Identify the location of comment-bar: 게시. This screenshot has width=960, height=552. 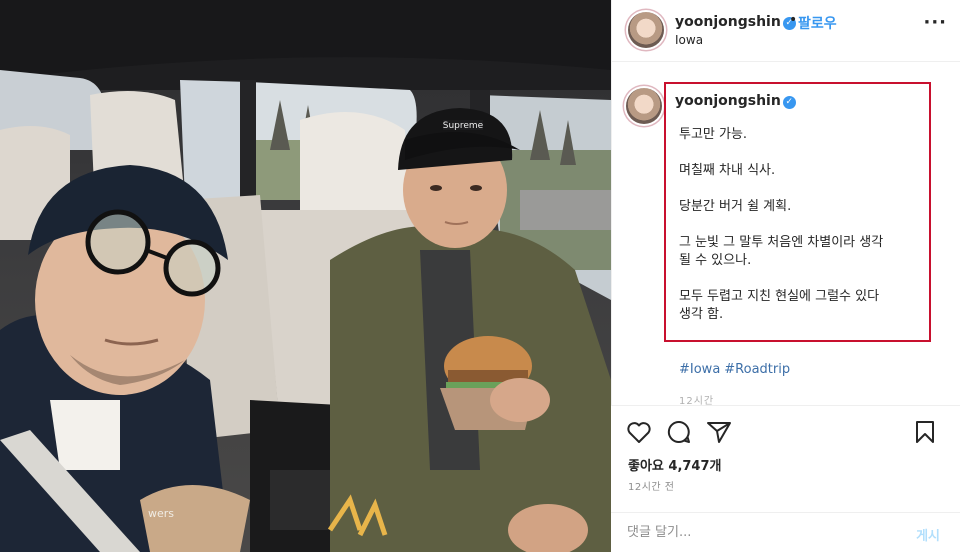
(785, 532).